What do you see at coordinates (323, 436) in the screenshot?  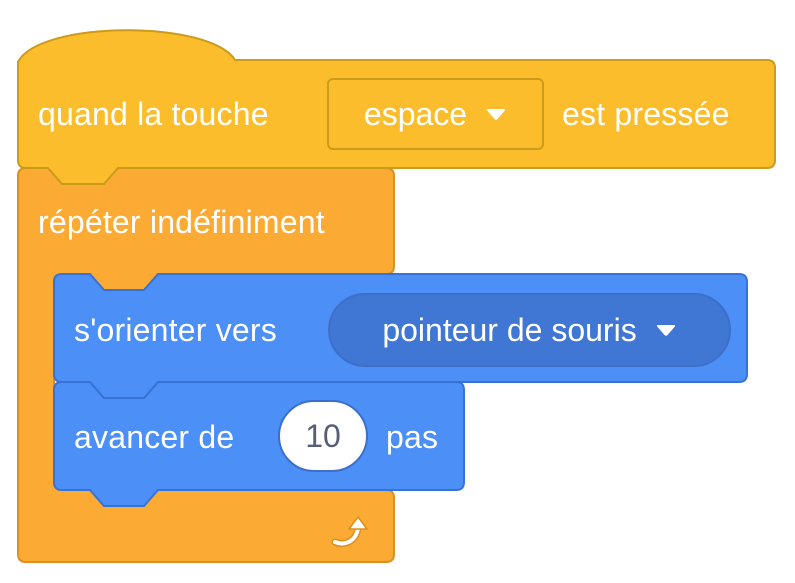 I see `steps-input: 10` at bounding box center [323, 436].